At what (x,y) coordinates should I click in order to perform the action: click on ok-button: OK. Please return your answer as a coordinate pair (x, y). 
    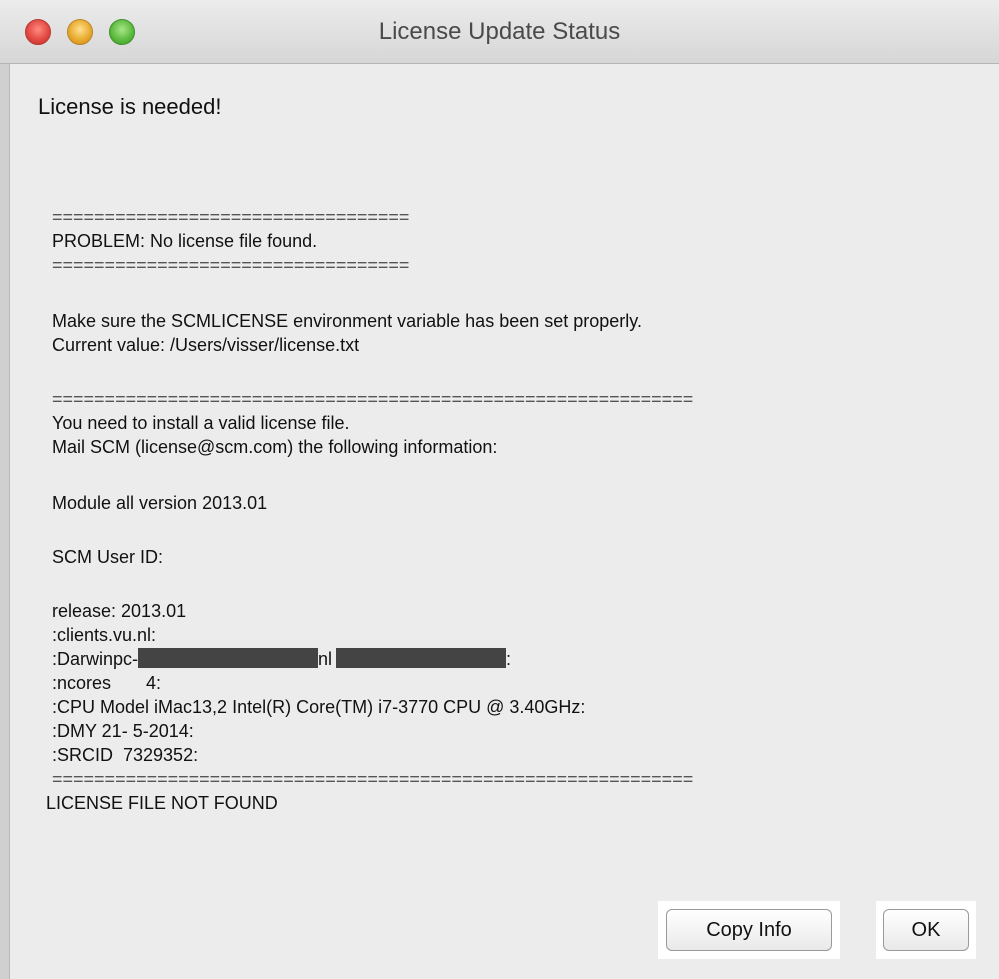
    Looking at the image, I should click on (926, 930).